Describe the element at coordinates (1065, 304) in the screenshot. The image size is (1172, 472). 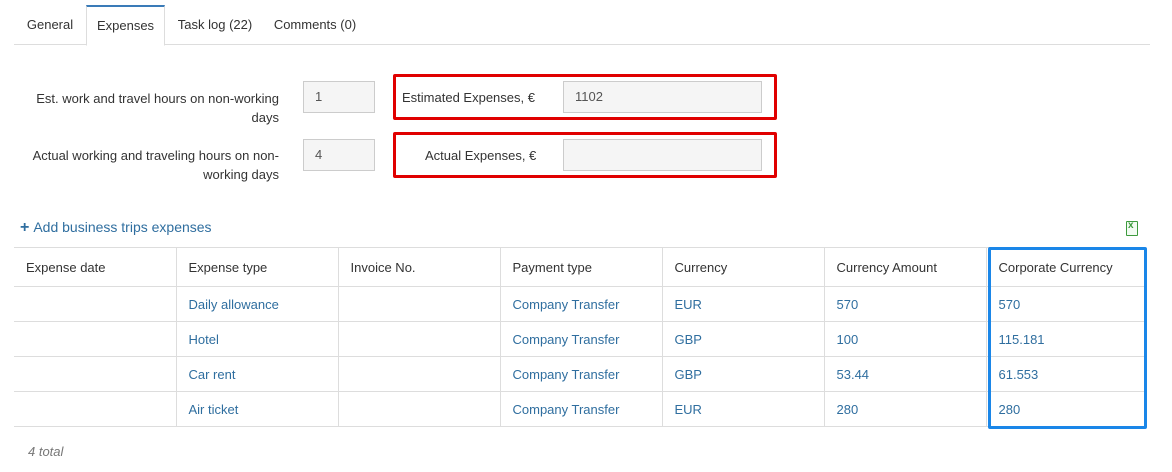
I see `cell-corporate-currency: 570` at that location.